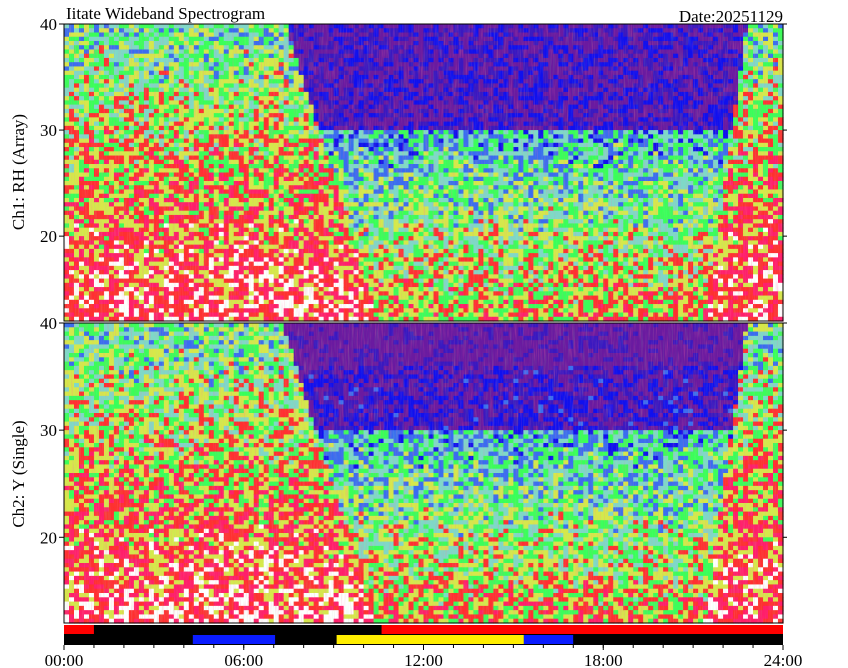 This screenshot has width=848, height=668. What do you see at coordinates (165, 13) in the screenshot?
I see `chart-title: Iitate Wideband Spectrogram` at bounding box center [165, 13].